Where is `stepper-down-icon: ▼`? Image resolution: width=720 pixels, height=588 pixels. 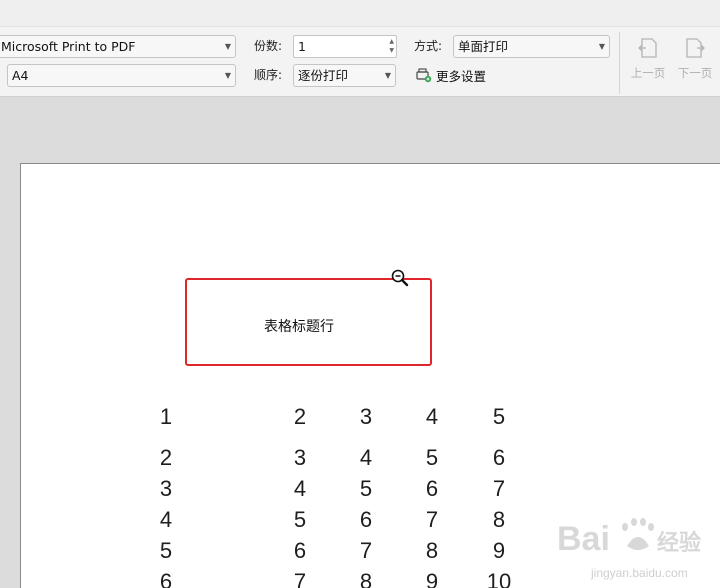
stepper-down-icon: ▼ is located at coordinates (391, 51).